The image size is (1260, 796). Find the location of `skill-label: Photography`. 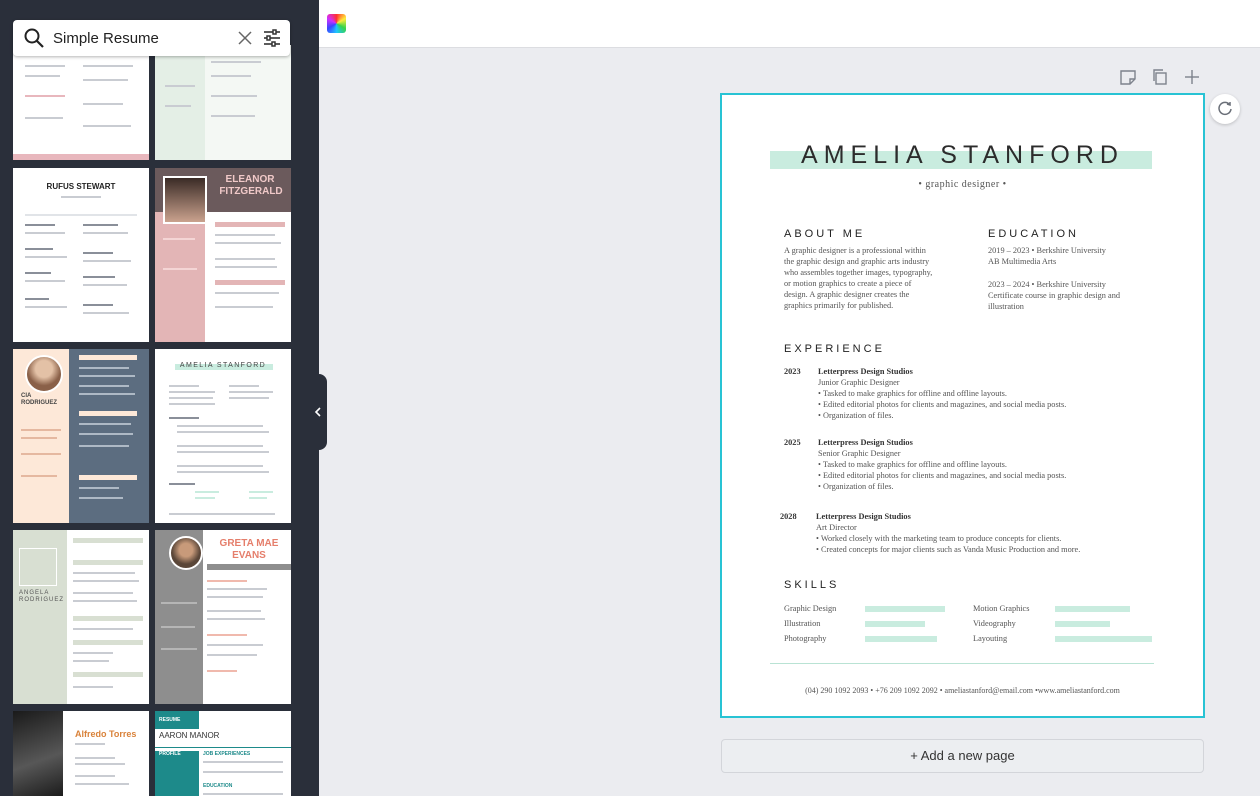

skill-label: Photography is located at coordinates (805, 638).